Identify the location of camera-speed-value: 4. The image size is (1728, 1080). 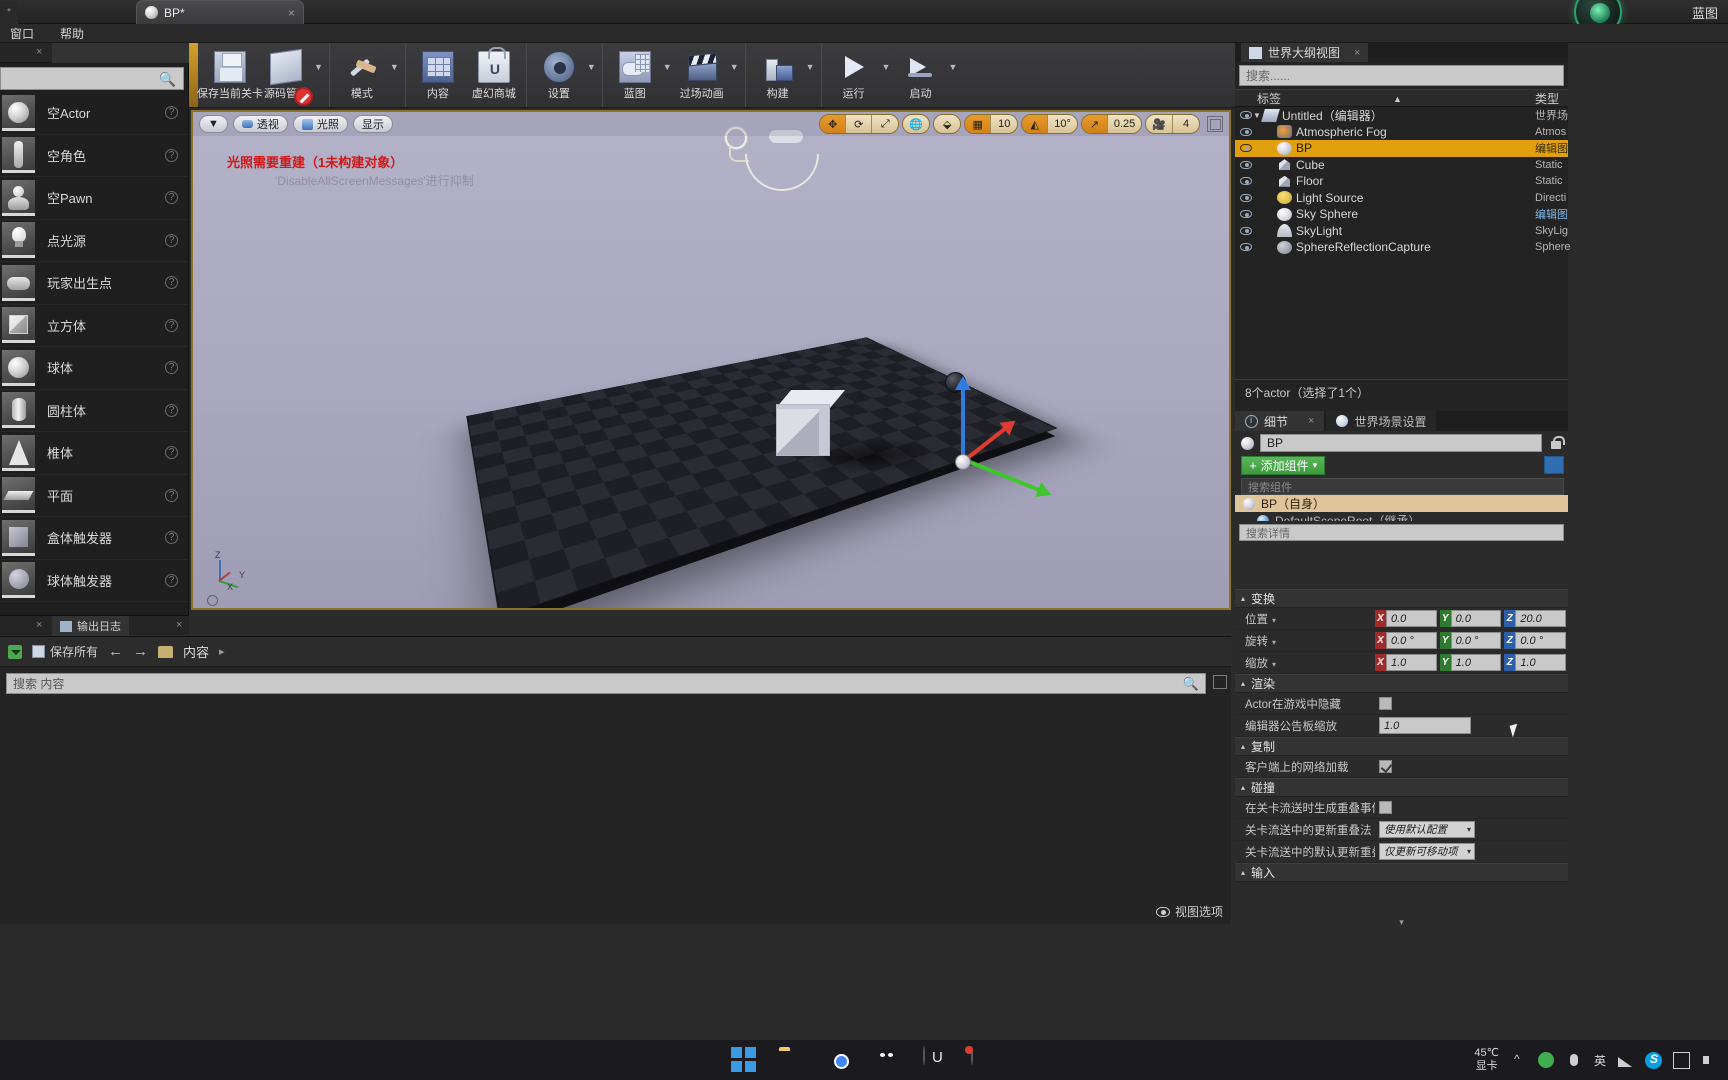
(1186, 124).